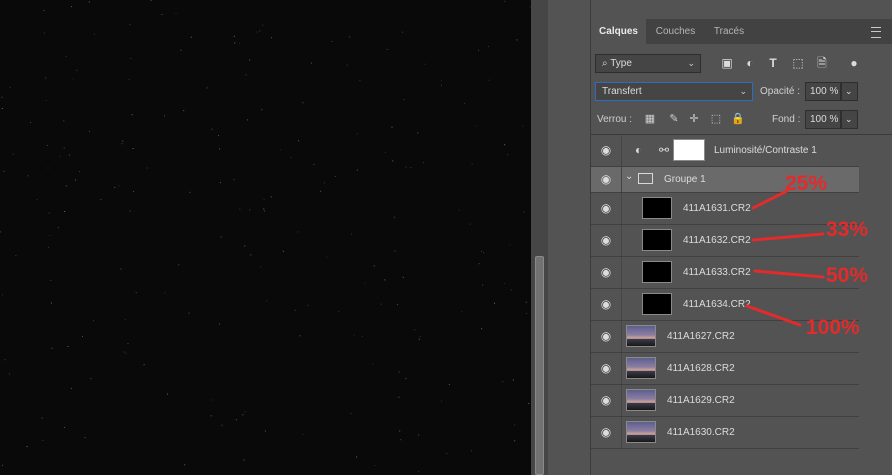 The width and height of the screenshot is (892, 475). What do you see at coordinates (847, 229) in the screenshot?
I see `annotation-33: 33%` at bounding box center [847, 229].